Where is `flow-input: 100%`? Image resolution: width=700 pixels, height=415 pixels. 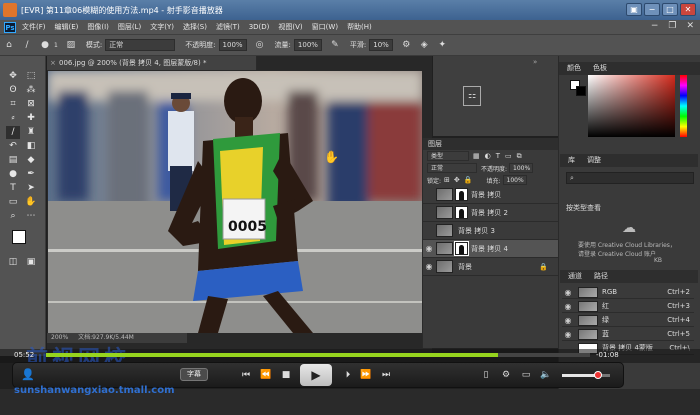 flow-input: 100% is located at coordinates (307, 45).